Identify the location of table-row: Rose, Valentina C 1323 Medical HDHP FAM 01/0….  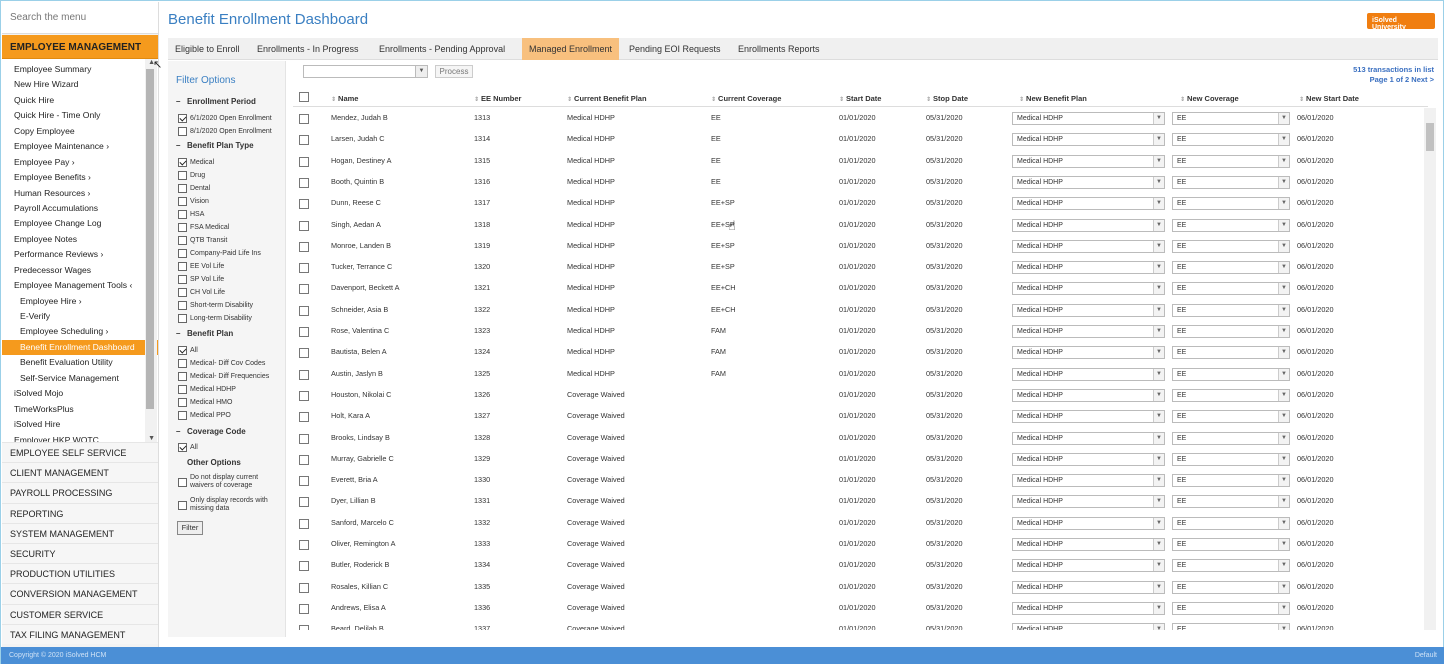
(860, 331).